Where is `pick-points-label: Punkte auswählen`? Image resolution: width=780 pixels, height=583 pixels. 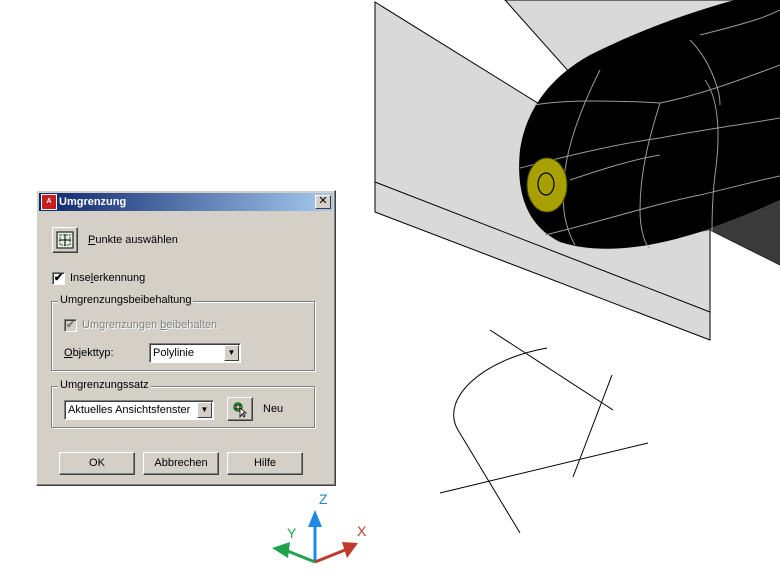
pick-points-label: Punkte auswählen is located at coordinates (133, 240).